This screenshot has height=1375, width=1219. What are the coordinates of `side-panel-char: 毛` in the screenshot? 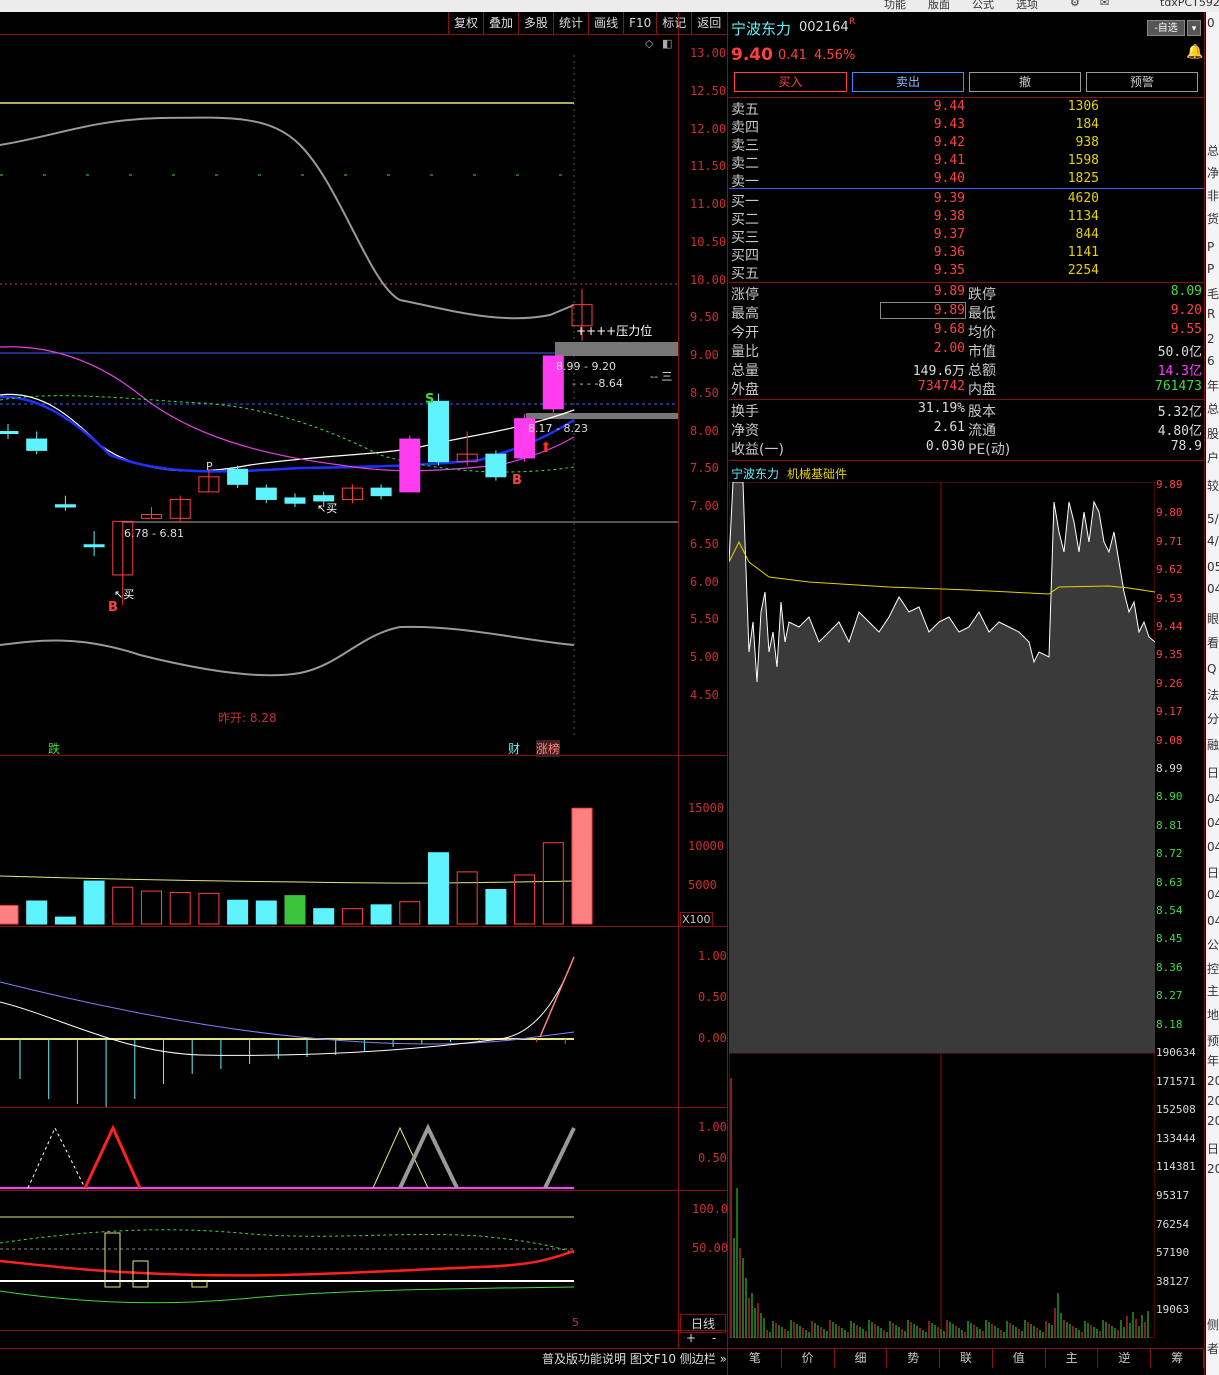 It's located at (1213, 294).